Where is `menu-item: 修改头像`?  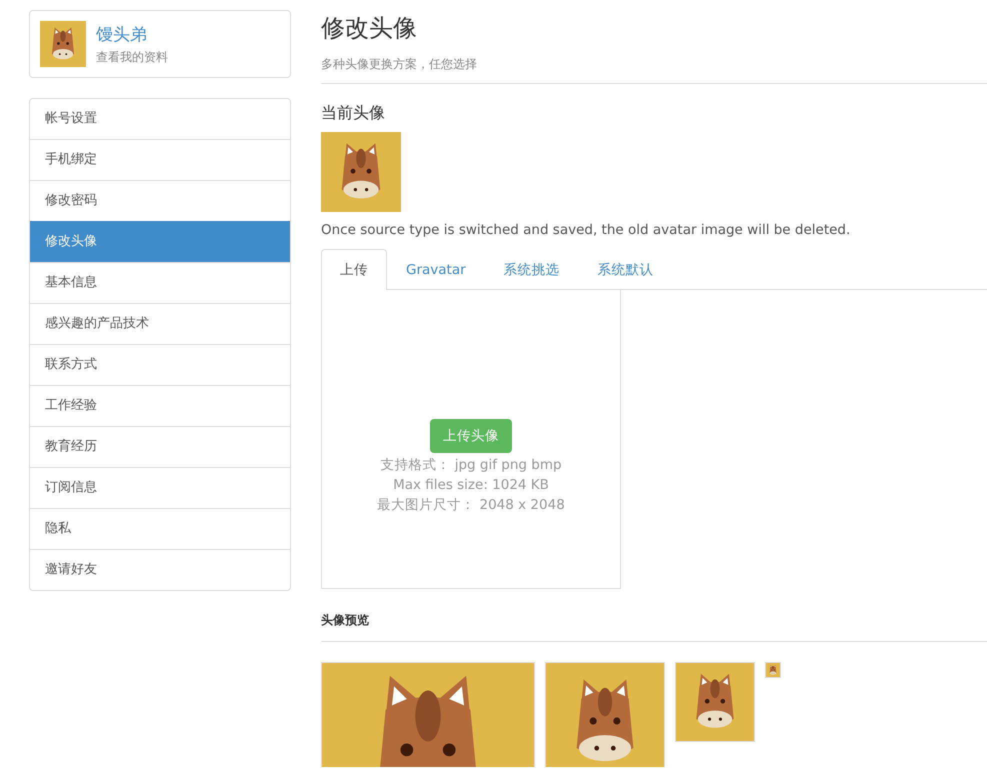
menu-item: 修改头像 is located at coordinates (160, 241).